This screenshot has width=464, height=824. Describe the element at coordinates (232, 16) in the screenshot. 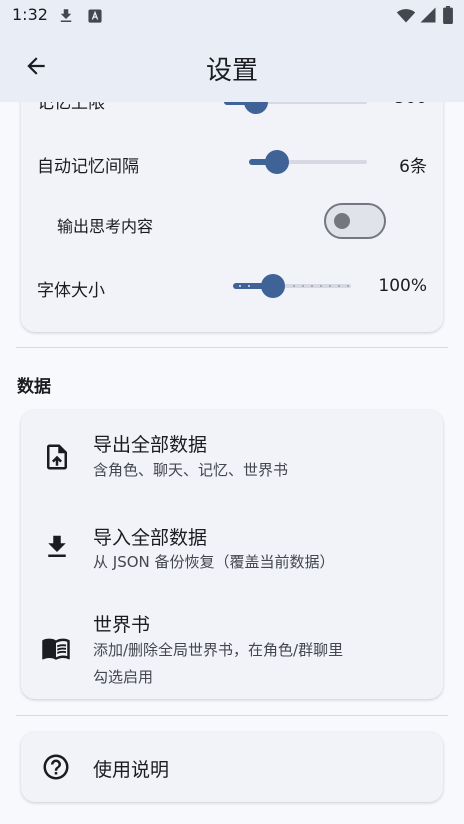

I see `status-bar: 1:32` at that location.